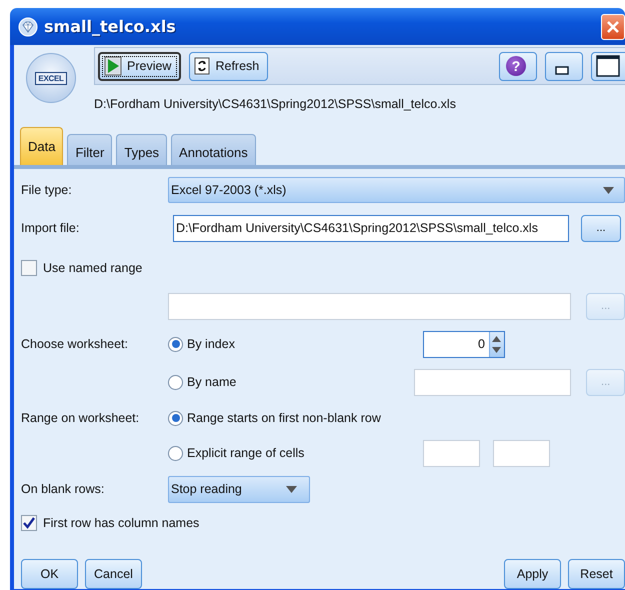 The width and height of the screenshot is (625, 590). What do you see at coordinates (50, 228) in the screenshot?
I see `field-label: Import file:` at bounding box center [50, 228].